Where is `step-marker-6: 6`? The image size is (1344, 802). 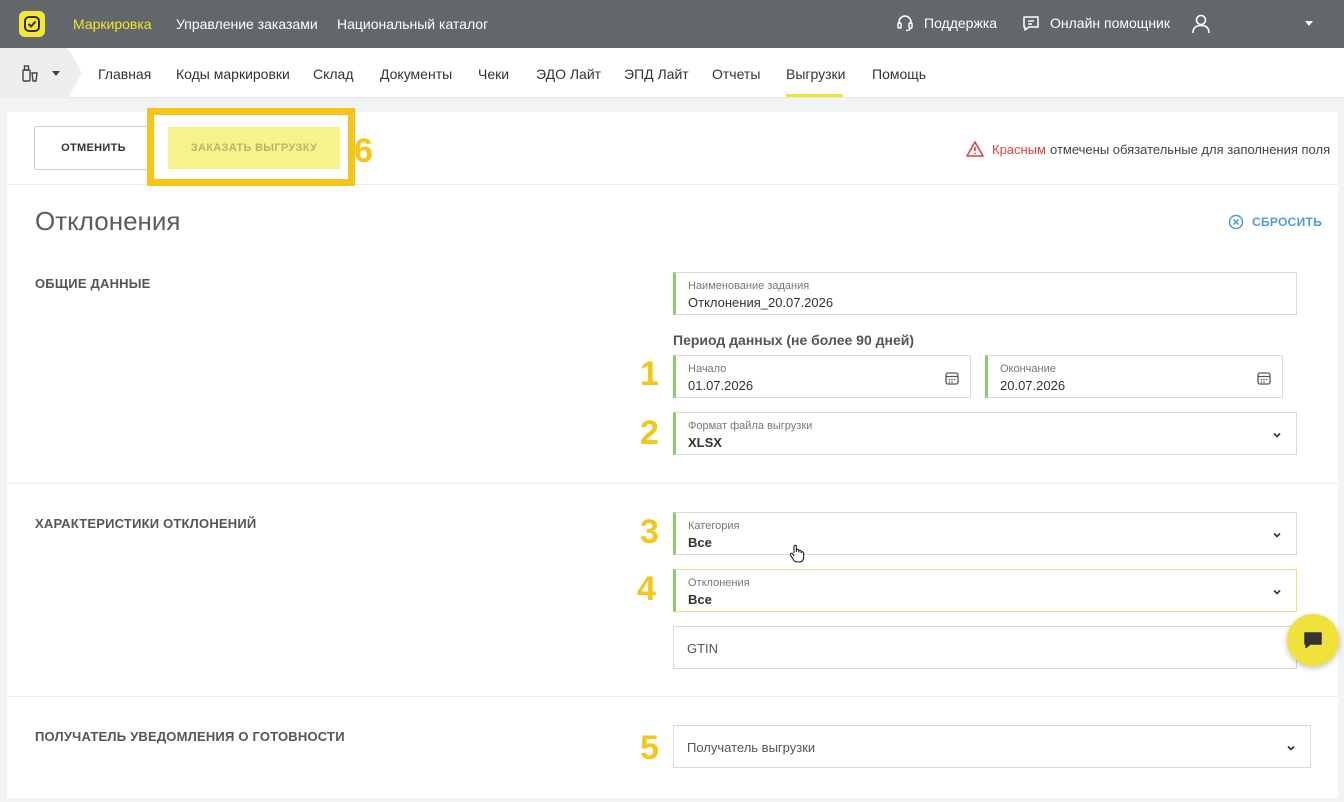 step-marker-6: 6 is located at coordinates (363, 151).